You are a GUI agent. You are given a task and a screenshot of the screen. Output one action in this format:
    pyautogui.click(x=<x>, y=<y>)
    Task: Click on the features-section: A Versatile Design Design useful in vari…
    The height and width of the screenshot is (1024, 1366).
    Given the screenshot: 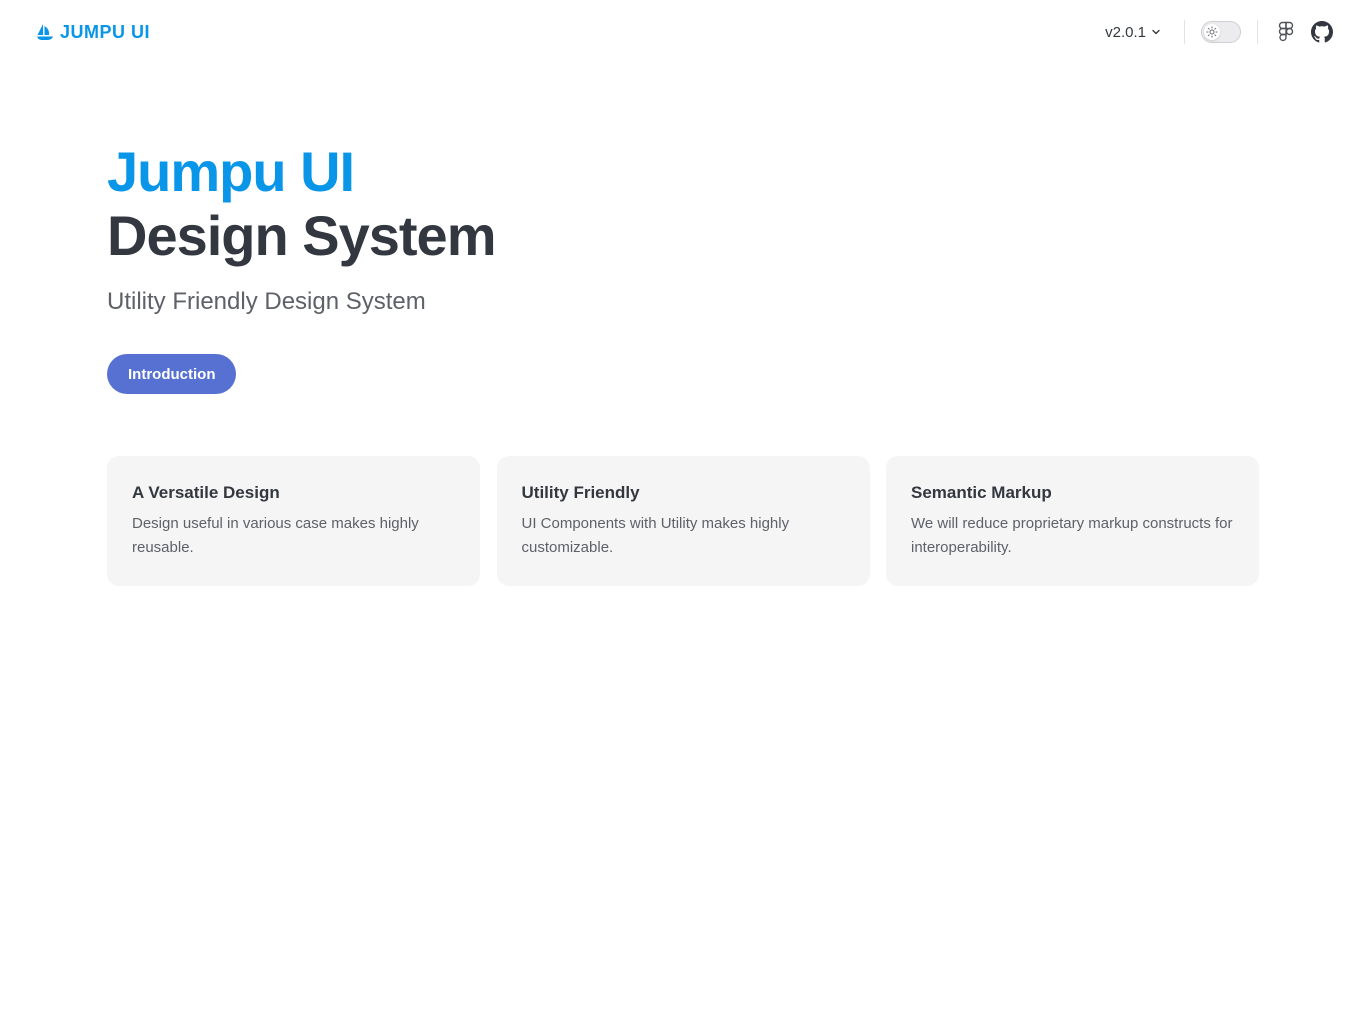 What is the action you would take?
    pyautogui.click(x=683, y=521)
    